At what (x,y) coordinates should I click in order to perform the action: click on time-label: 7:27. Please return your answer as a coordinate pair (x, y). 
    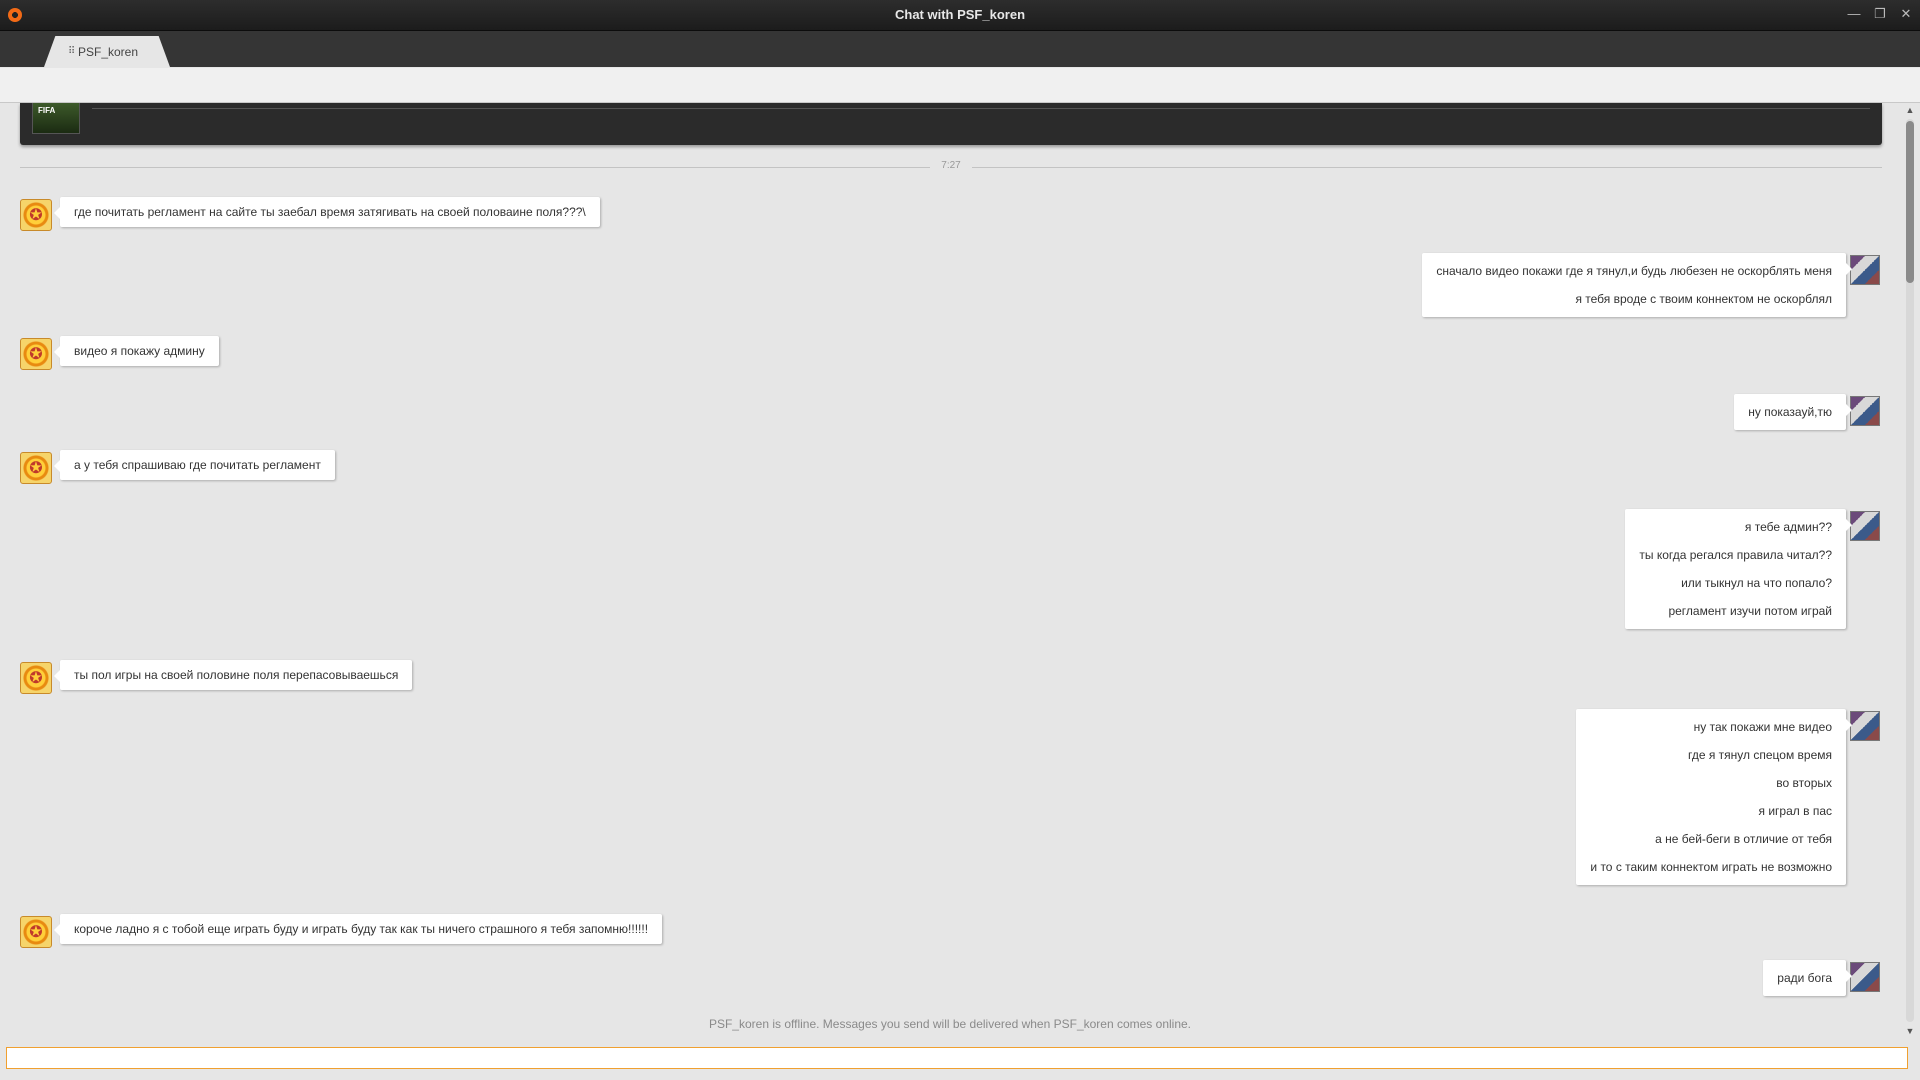
    Looking at the image, I should click on (951, 165).